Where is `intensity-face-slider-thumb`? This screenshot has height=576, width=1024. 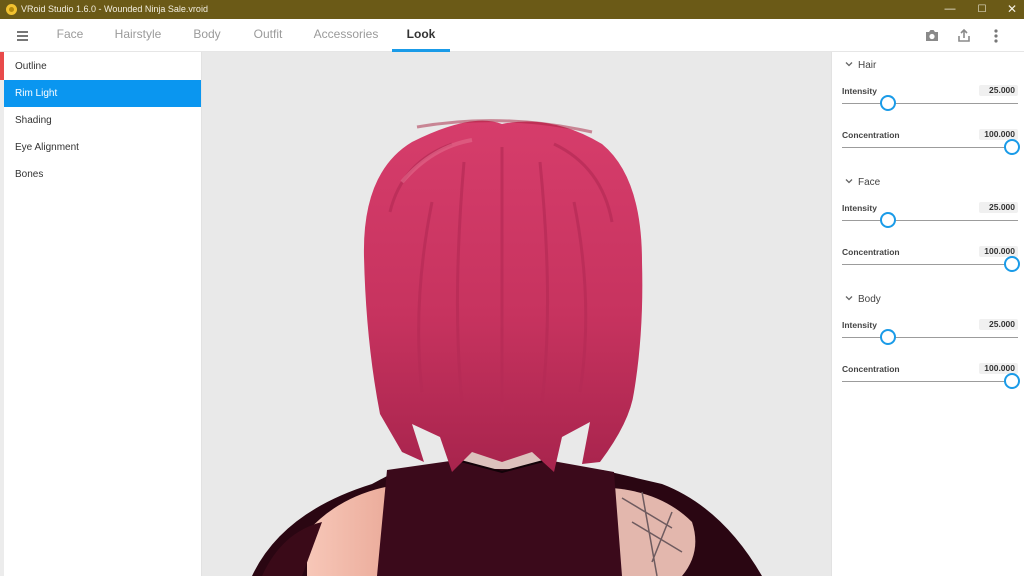
intensity-face-slider-thumb is located at coordinates (888, 220).